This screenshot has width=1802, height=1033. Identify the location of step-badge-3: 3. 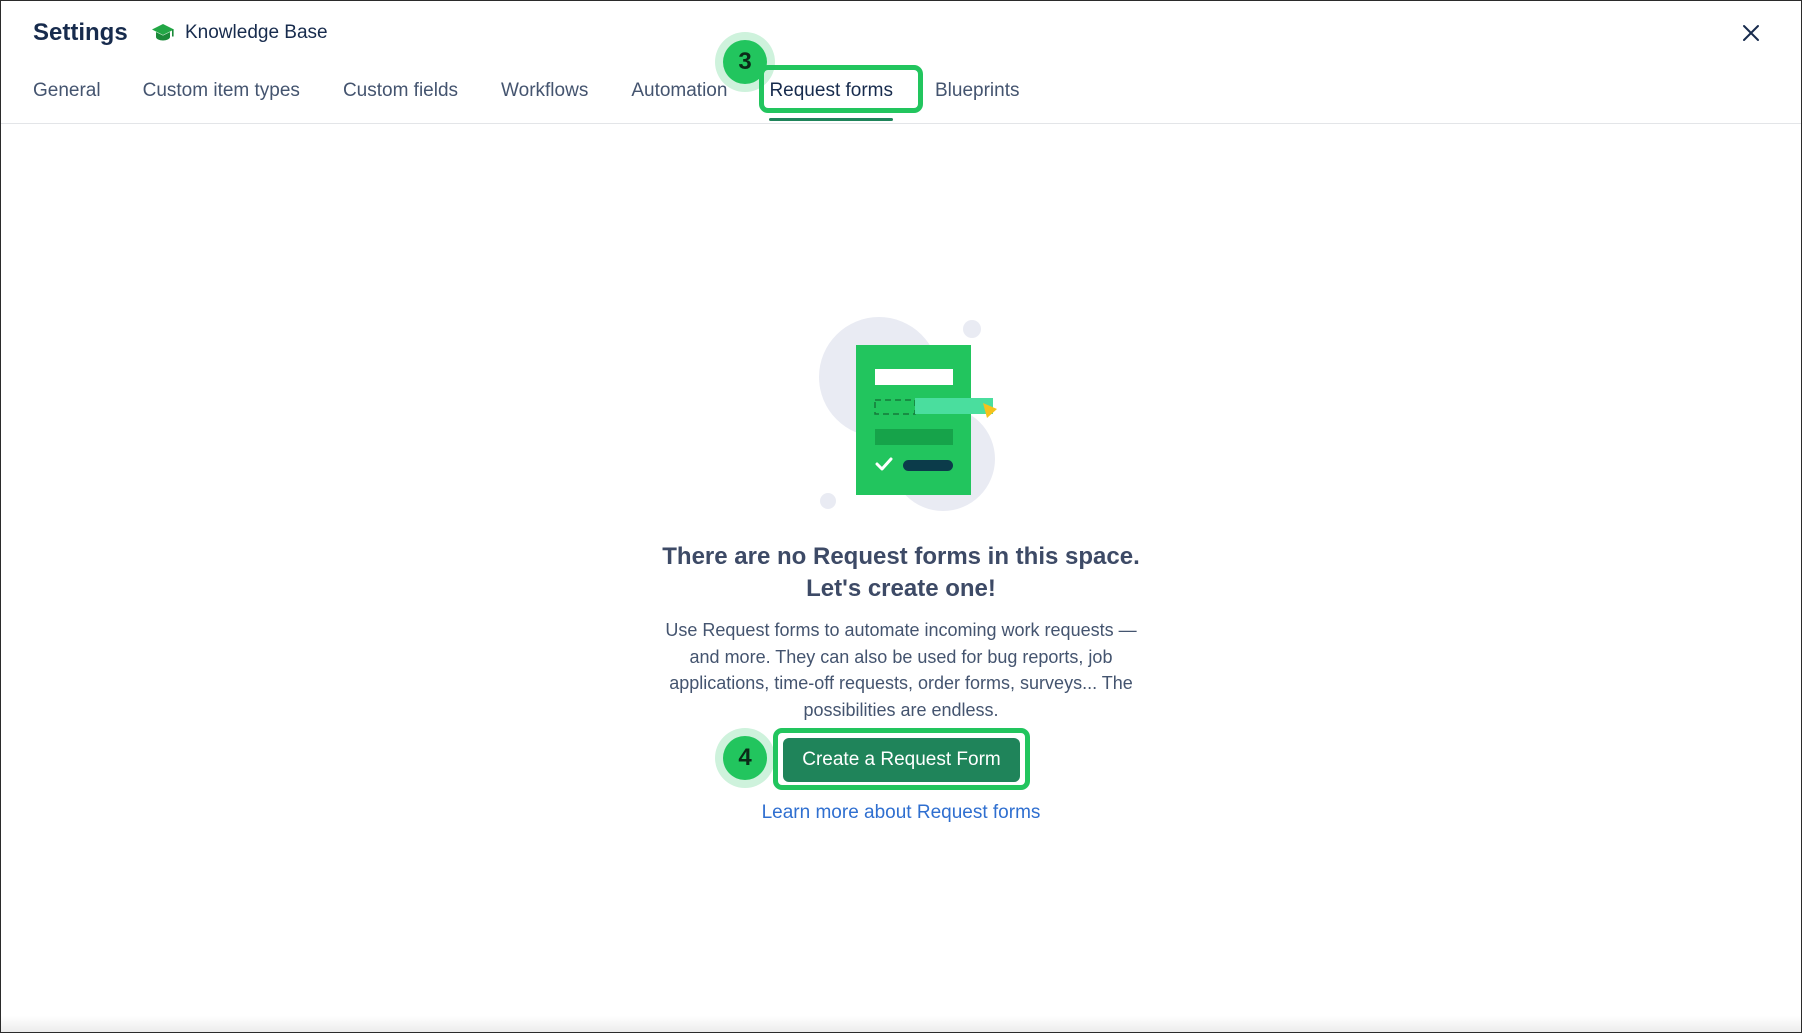
(745, 62).